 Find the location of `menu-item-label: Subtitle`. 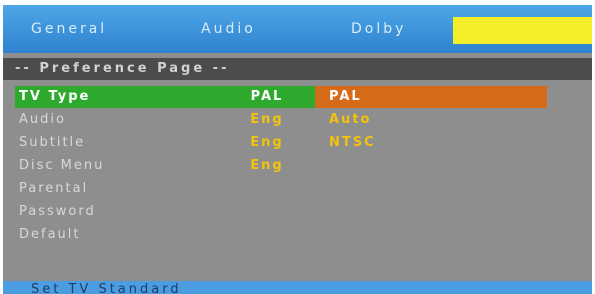

menu-item-label: Subtitle is located at coordinates (52, 142).